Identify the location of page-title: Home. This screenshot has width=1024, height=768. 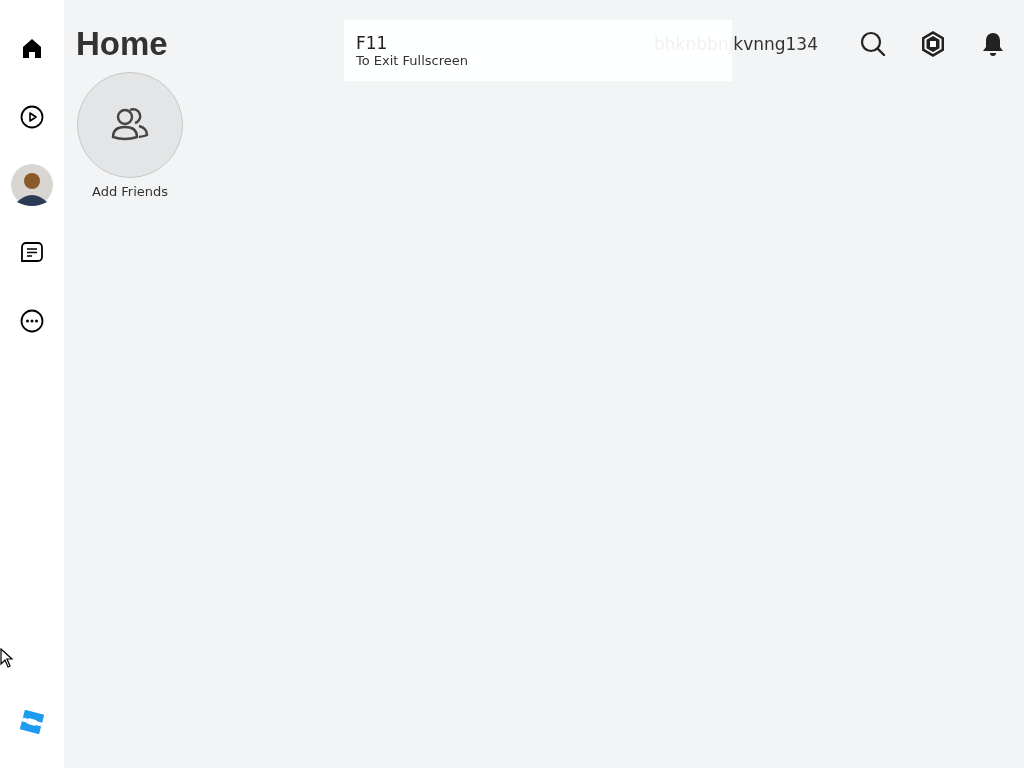
(122, 44).